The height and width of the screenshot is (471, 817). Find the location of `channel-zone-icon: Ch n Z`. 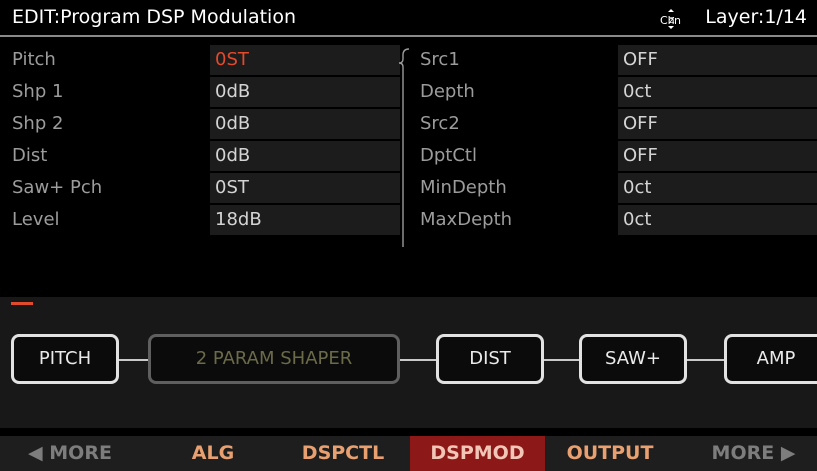

channel-zone-icon: Ch n Z is located at coordinates (672, 19).